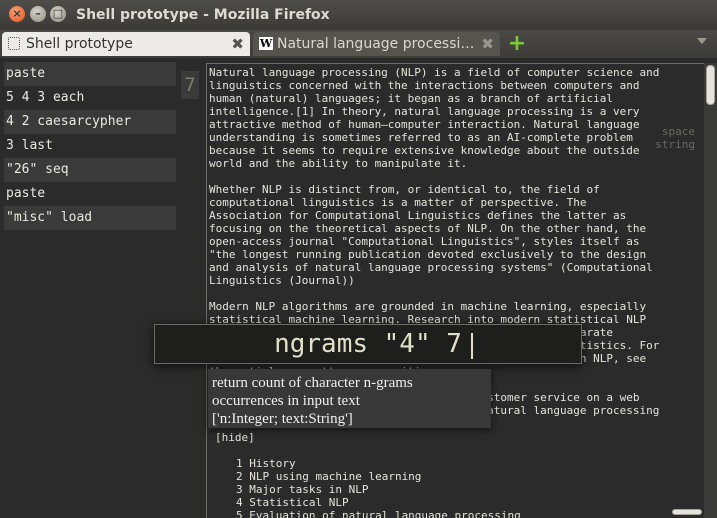  What do you see at coordinates (203, 15) in the screenshot?
I see `window-title: Shell prototype - Mozilla Firefox` at bounding box center [203, 15].